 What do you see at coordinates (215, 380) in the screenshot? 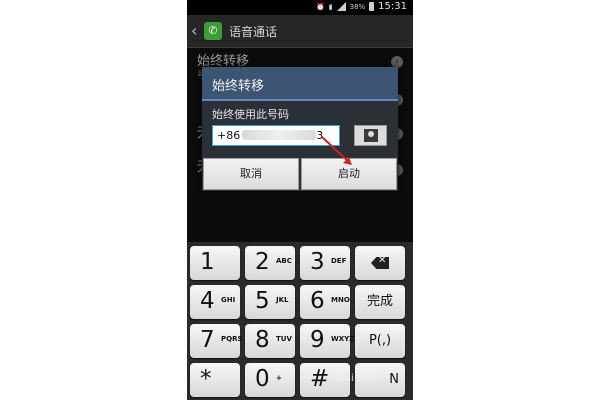
I see `key-star: *` at bounding box center [215, 380].